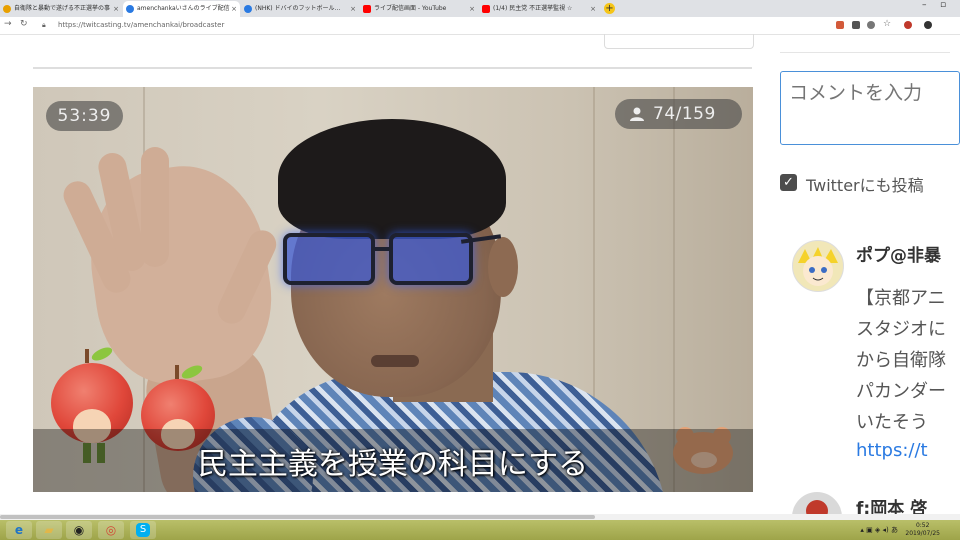  I want to click on minimize-icon: –, so click(924, 5).